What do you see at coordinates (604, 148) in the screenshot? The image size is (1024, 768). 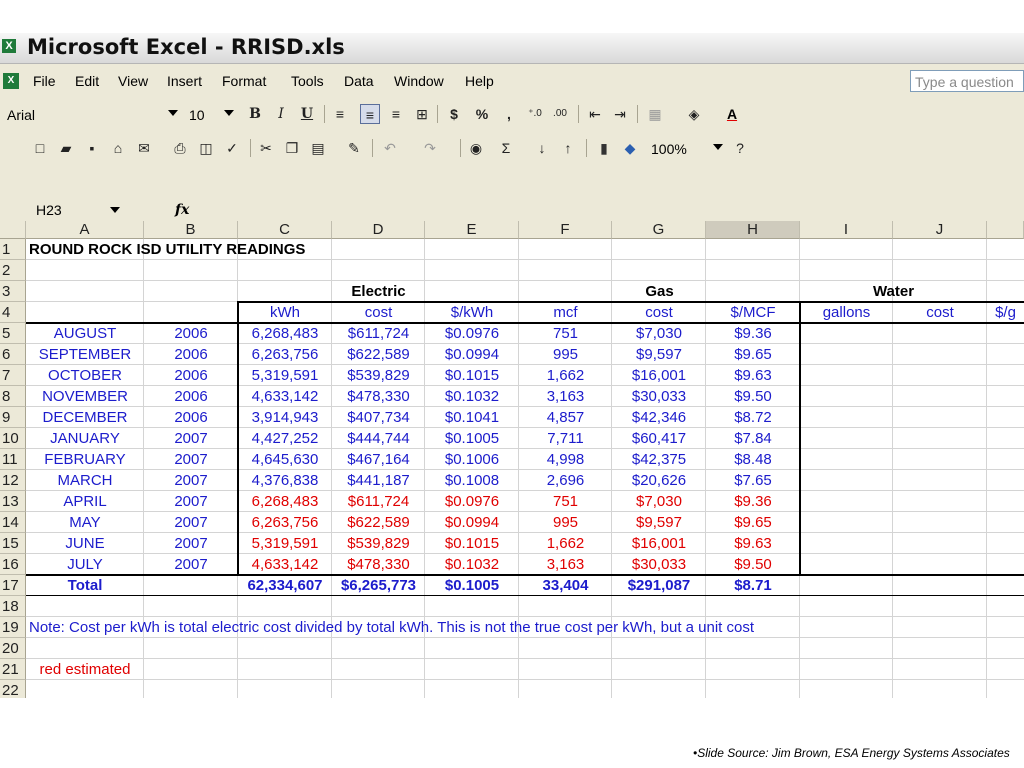 I see `chart-wizard-icon: ▮` at bounding box center [604, 148].